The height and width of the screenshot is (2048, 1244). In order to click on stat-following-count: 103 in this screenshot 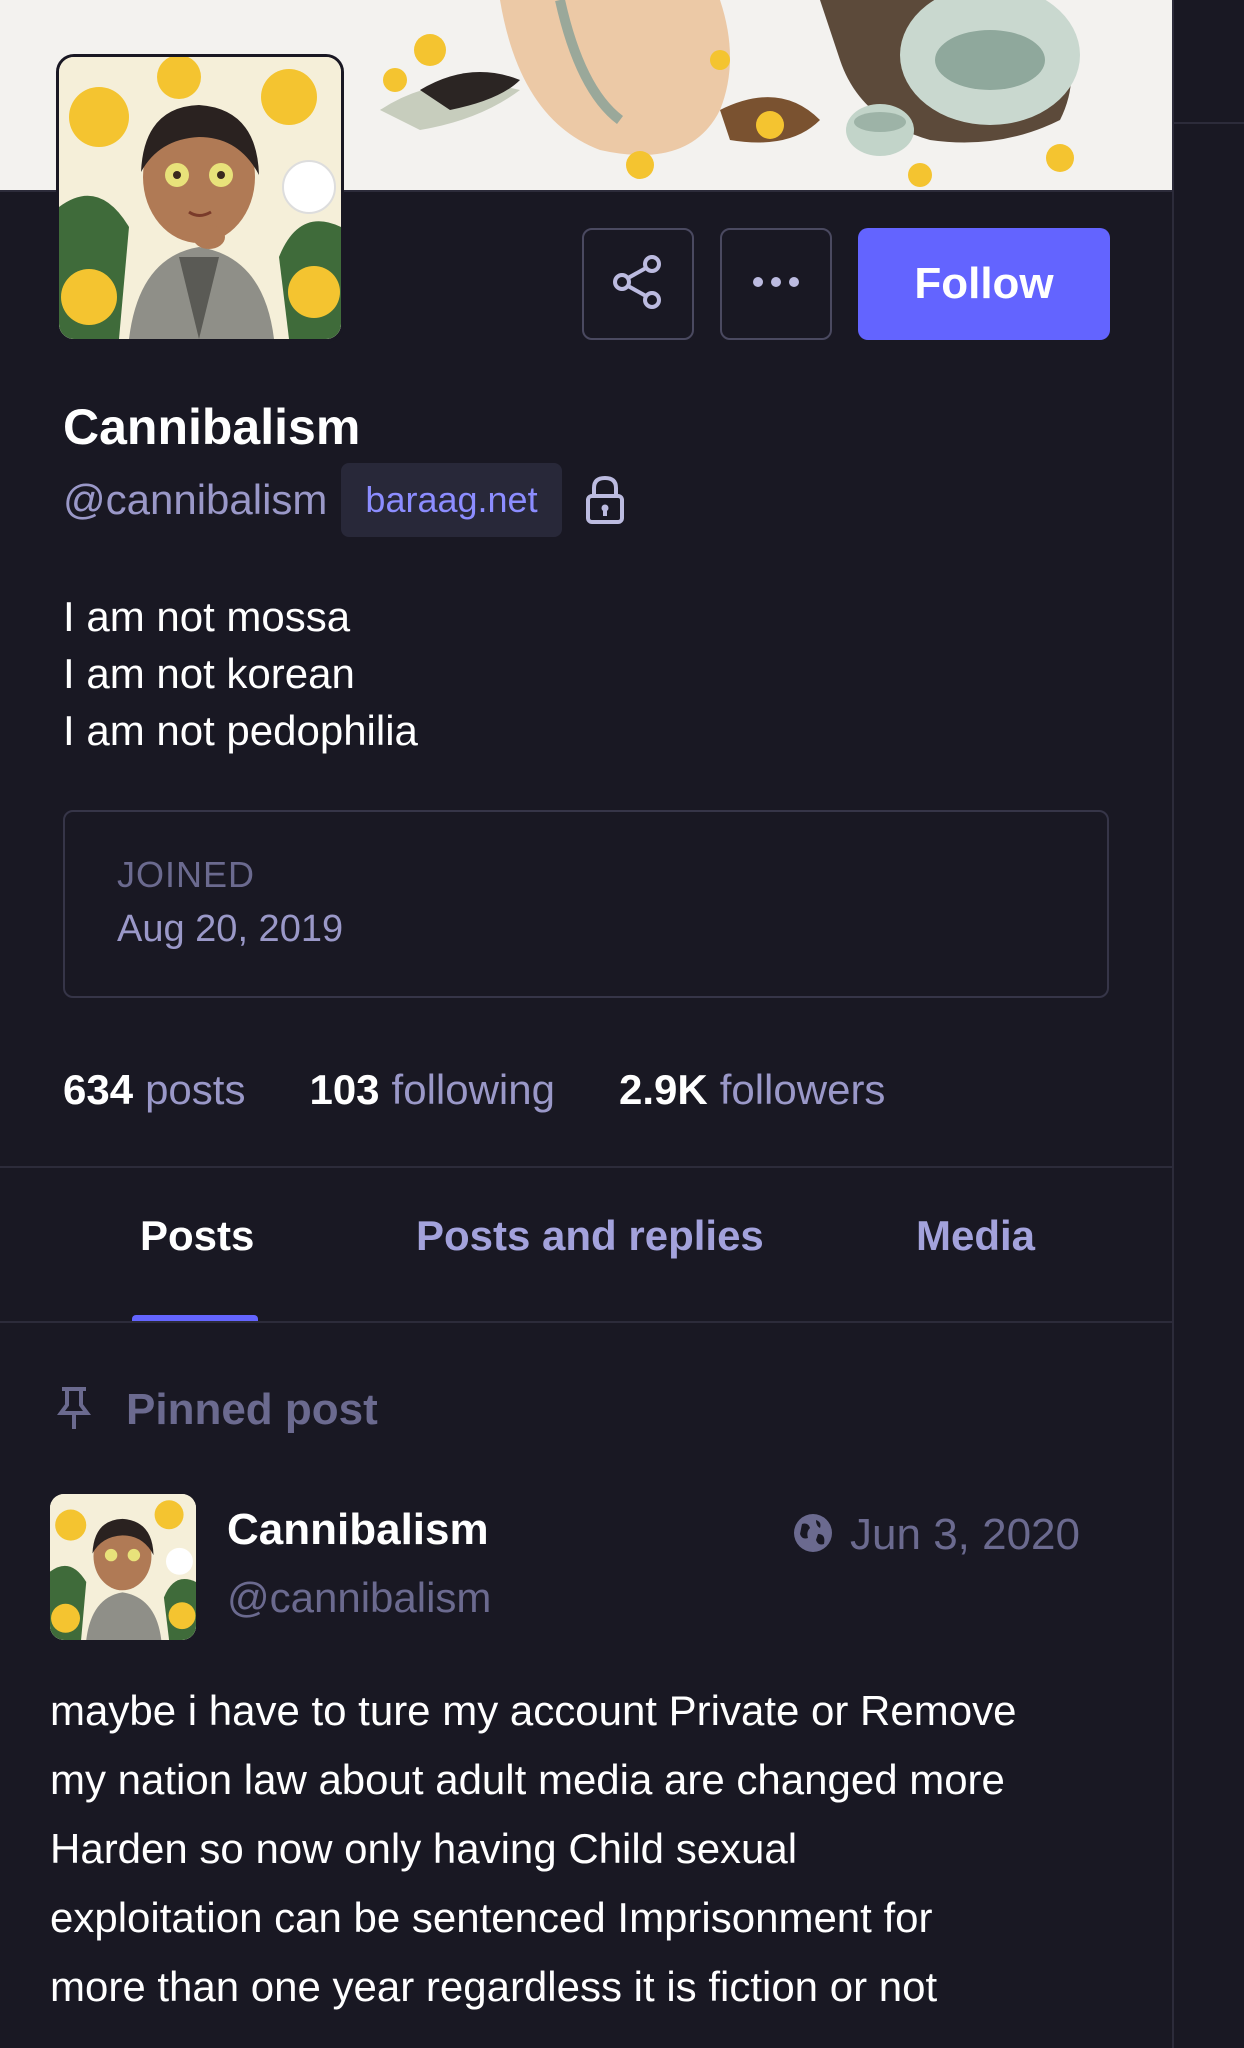, I will do `click(344, 1089)`.